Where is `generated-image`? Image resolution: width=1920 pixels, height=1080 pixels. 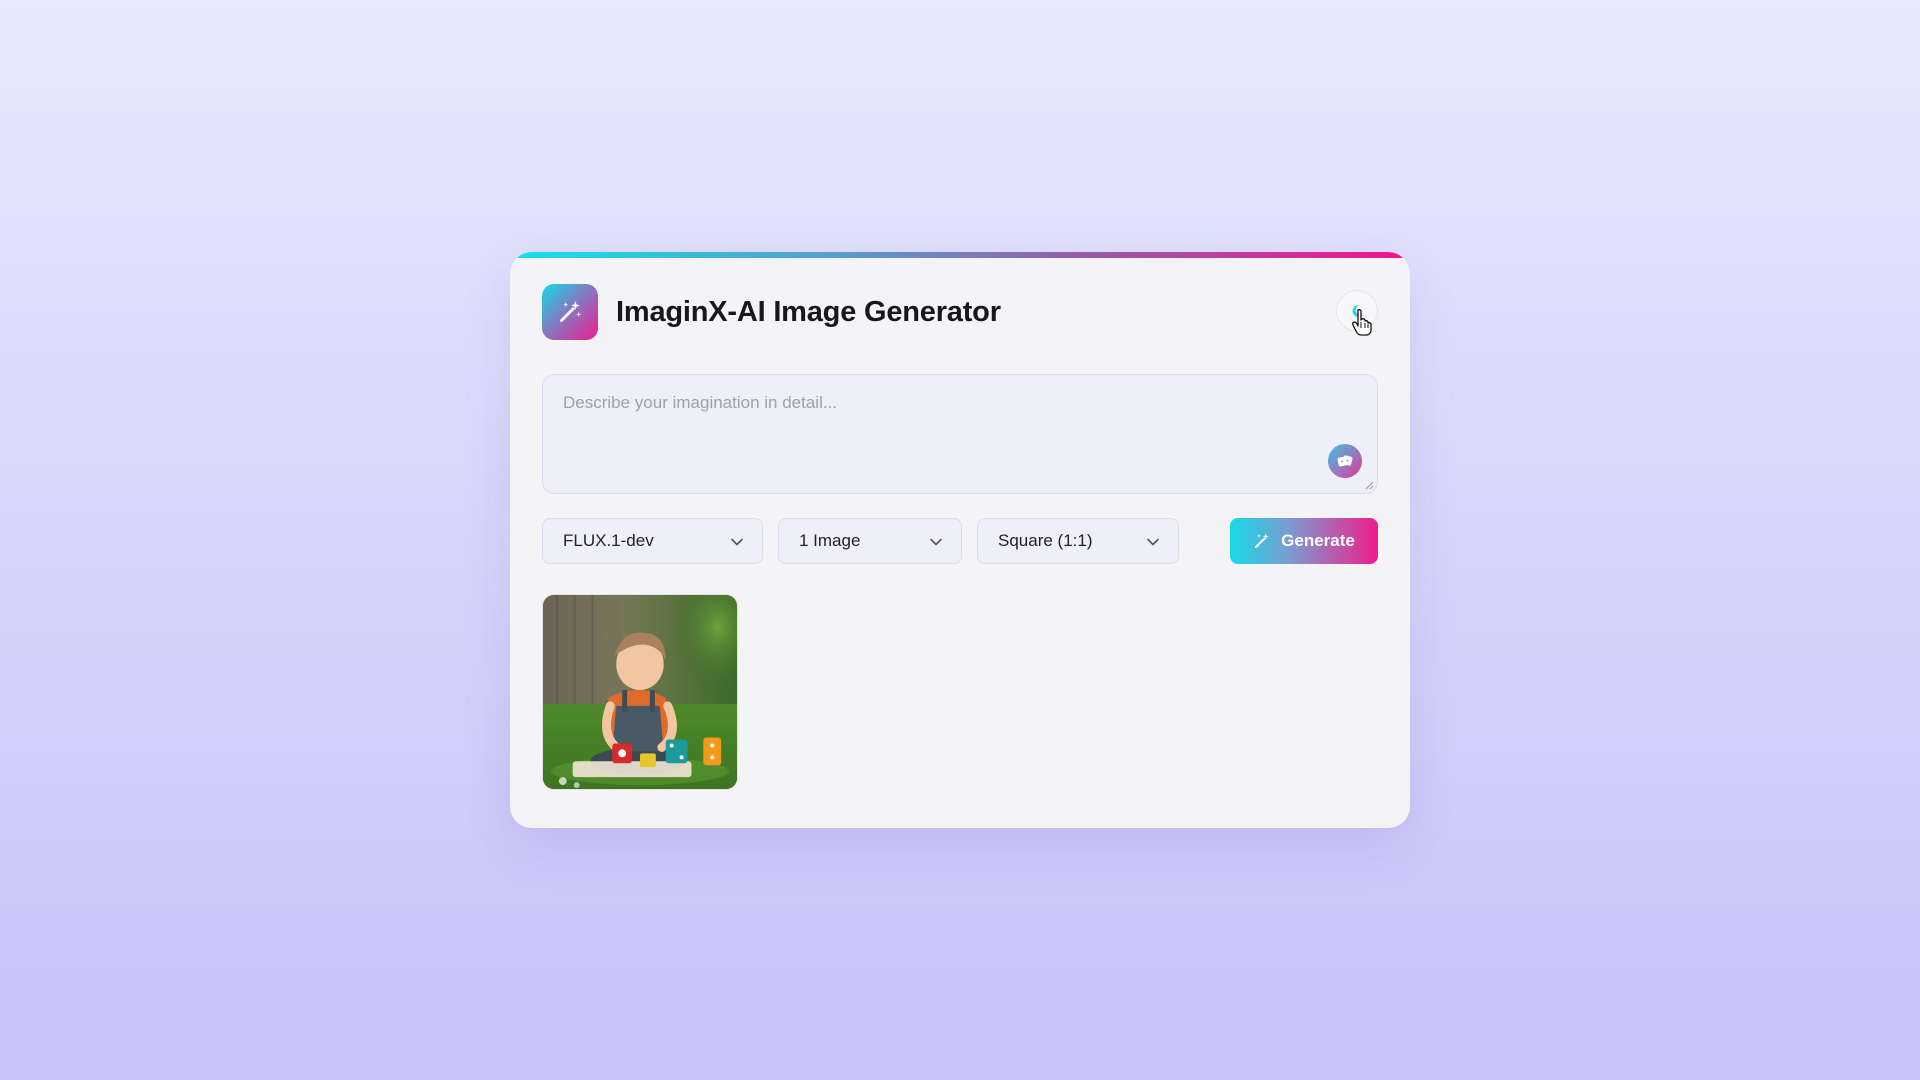 generated-image is located at coordinates (640, 692).